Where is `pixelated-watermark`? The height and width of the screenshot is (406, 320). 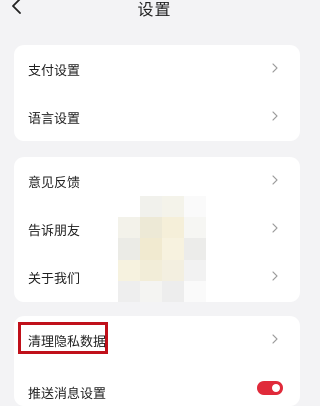 pixelated-watermark is located at coordinates (162, 249).